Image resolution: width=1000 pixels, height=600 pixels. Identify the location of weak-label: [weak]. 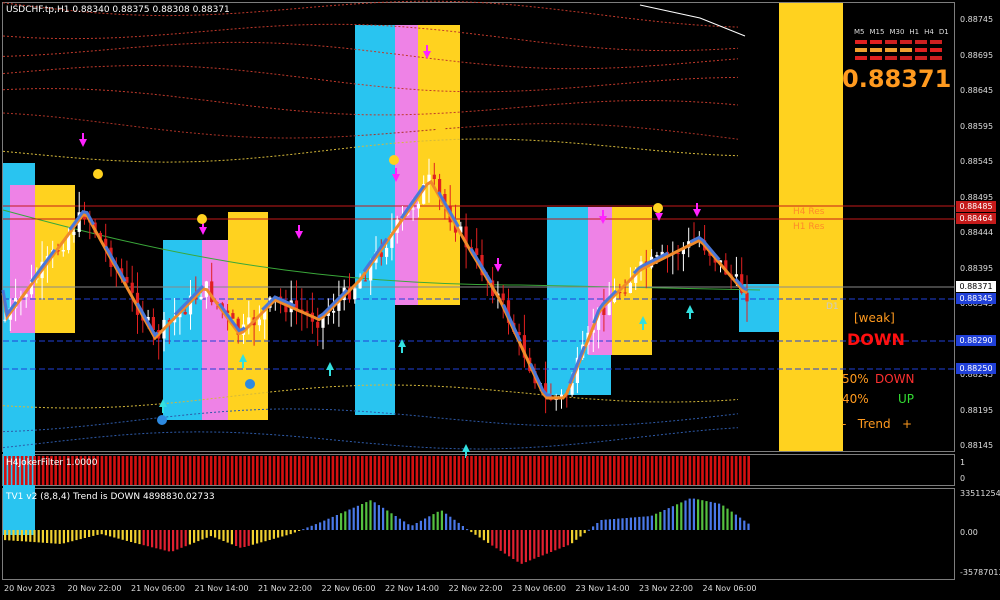
(874, 318).